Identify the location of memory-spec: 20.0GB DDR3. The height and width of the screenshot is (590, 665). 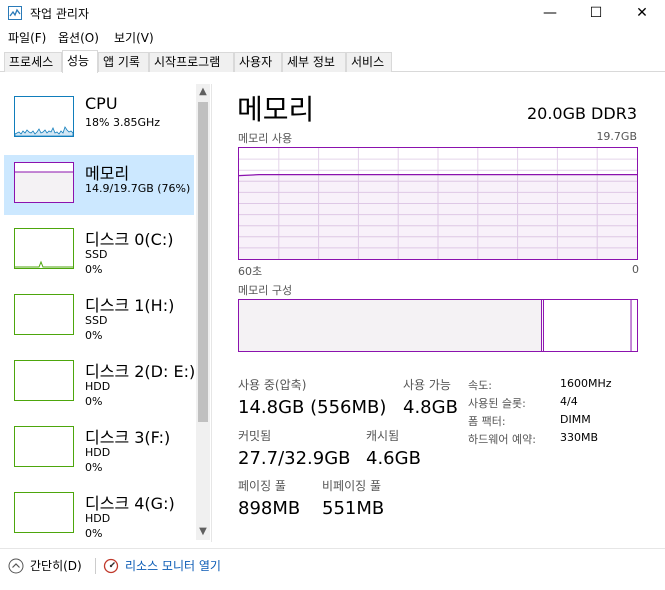
(581, 113).